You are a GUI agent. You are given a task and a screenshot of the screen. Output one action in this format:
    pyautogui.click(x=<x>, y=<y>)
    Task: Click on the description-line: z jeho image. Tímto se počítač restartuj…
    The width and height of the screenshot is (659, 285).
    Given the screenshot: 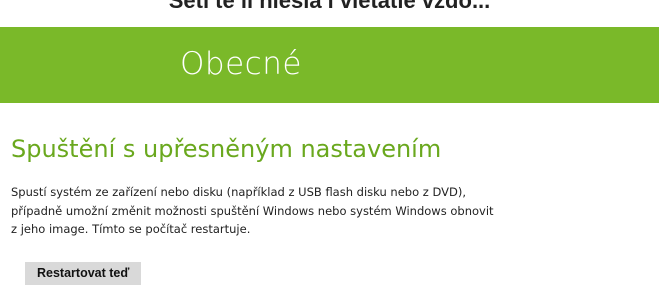 What is the action you would take?
    pyautogui.click(x=131, y=229)
    